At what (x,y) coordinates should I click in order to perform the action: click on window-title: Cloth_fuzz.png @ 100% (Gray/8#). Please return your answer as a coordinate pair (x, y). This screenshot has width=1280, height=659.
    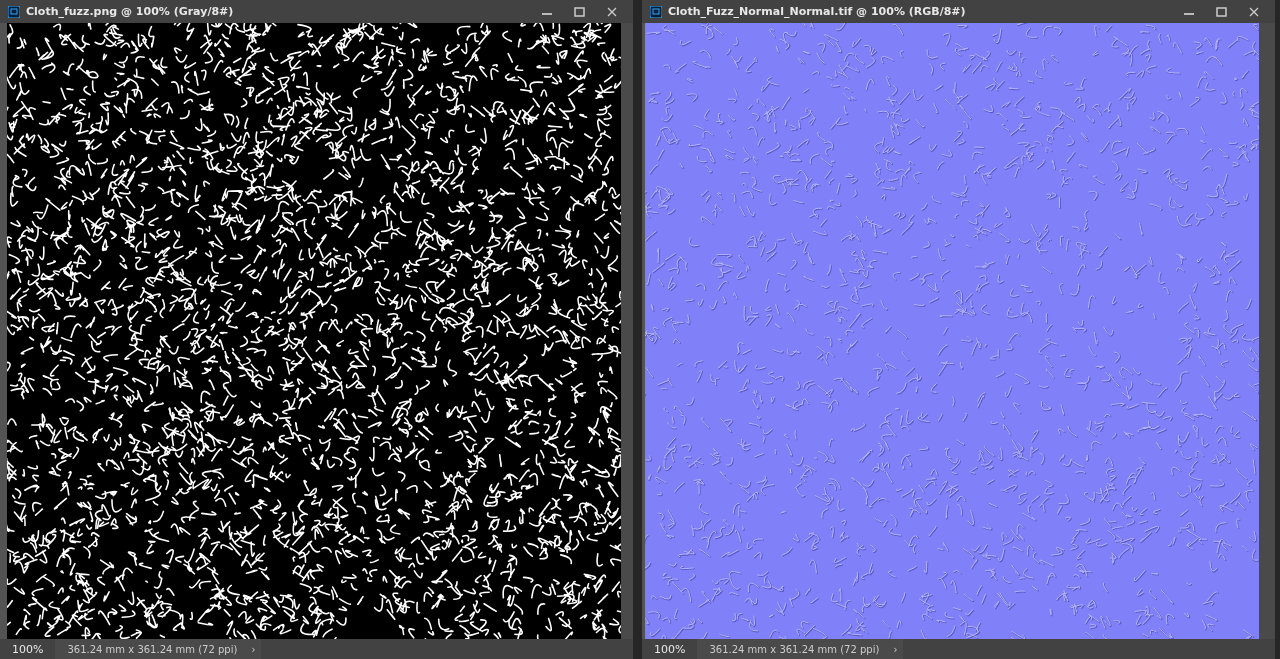
    Looking at the image, I should click on (130, 11).